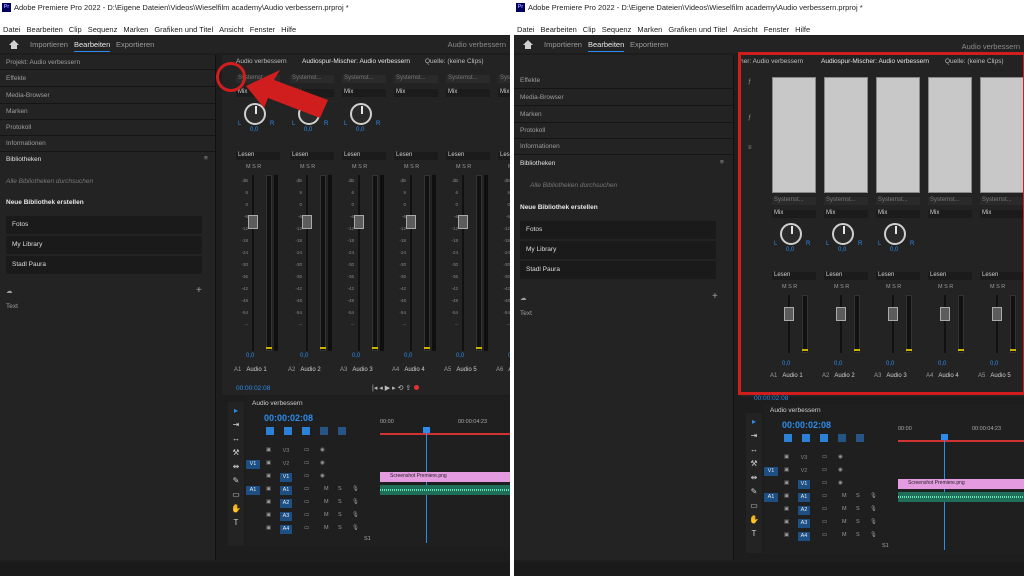  Describe the element at coordinates (286, 503) in the screenshot. I see `track-label: A2` at that location.